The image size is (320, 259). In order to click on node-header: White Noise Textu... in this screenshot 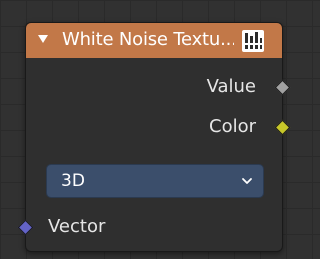, I will do `click(154, 40)`.